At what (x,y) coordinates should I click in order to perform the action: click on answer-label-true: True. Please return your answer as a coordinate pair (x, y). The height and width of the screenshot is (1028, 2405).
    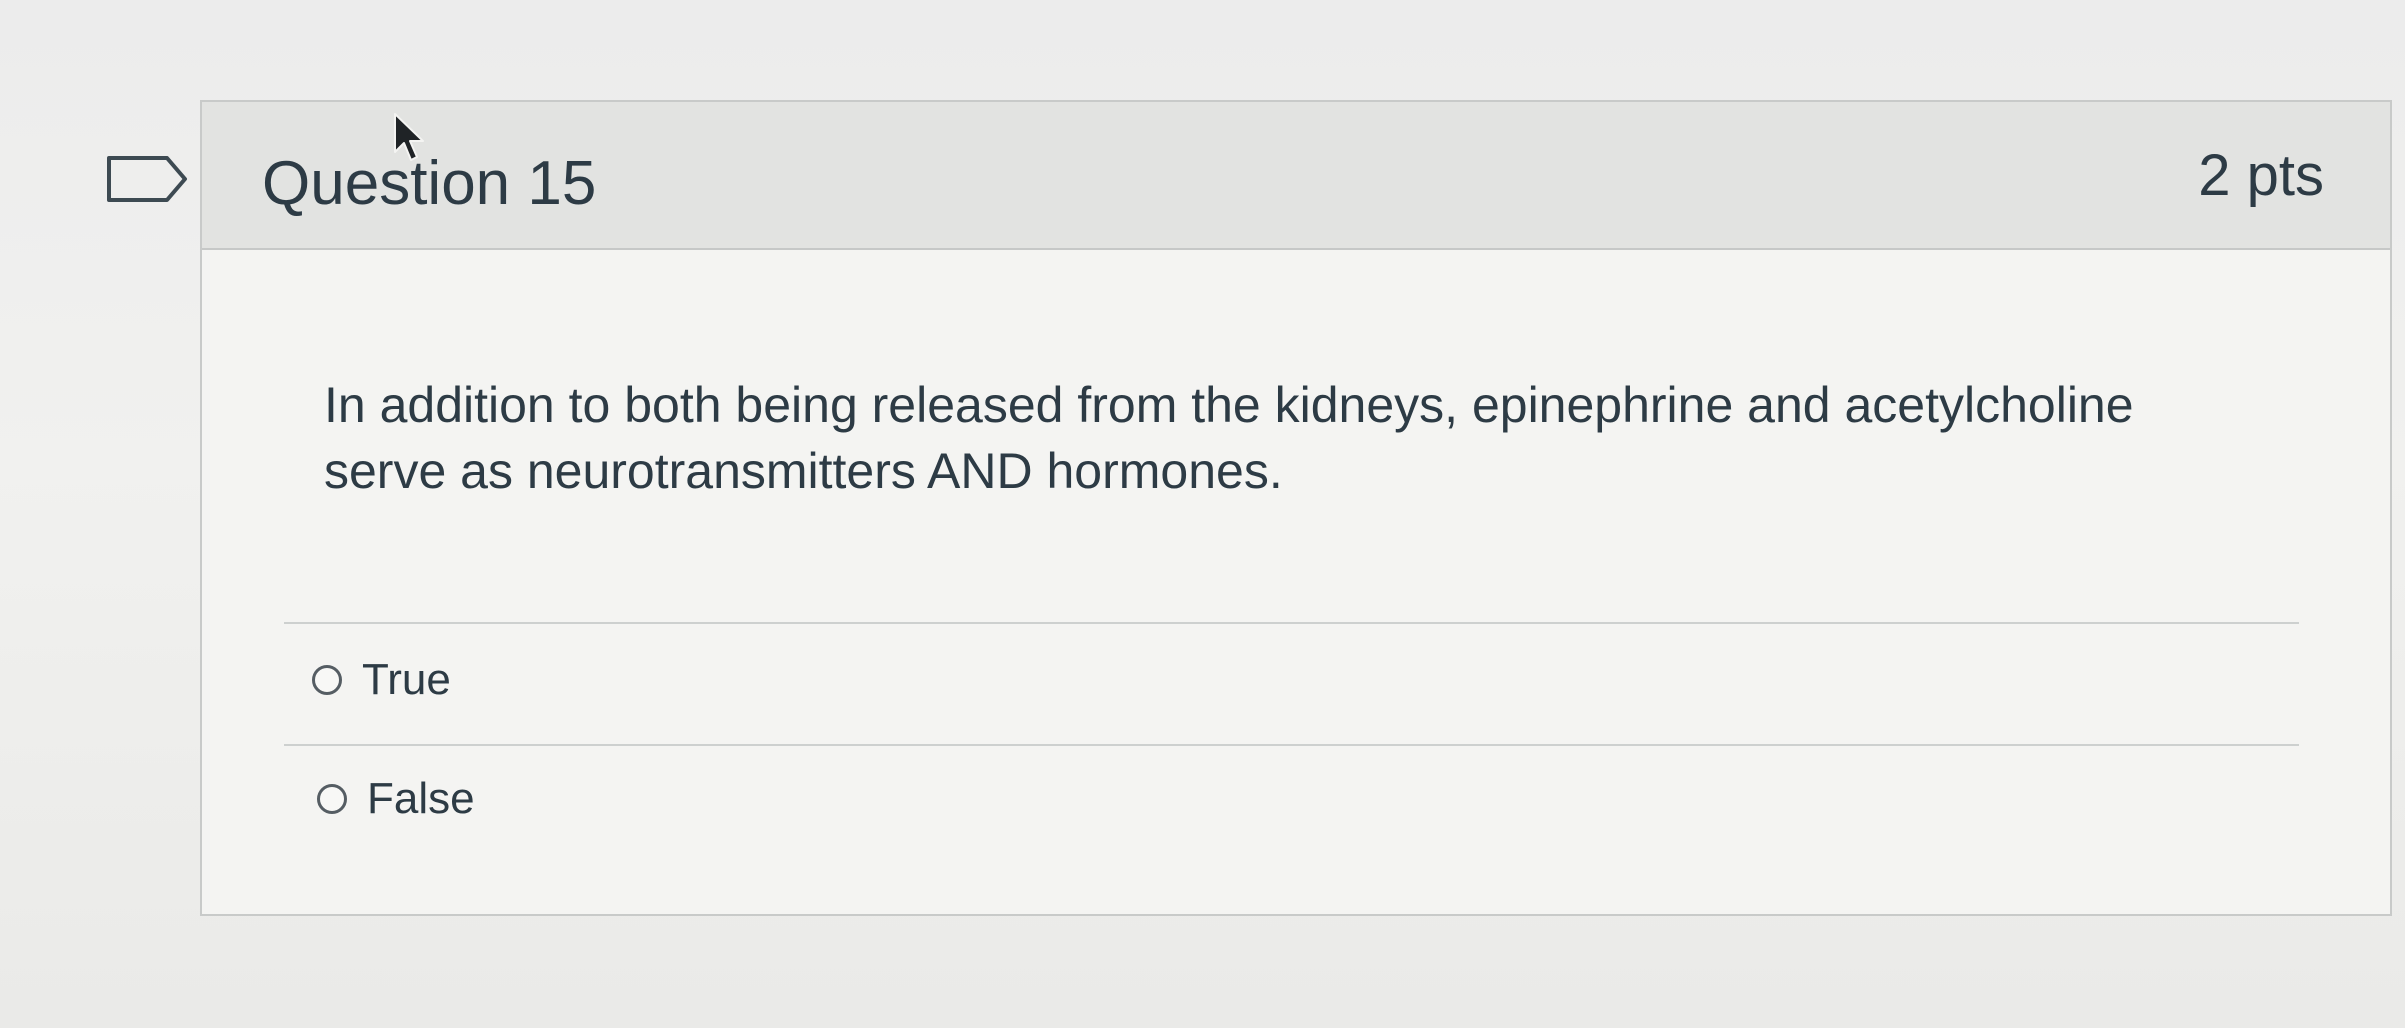
    Looking at the image, I should click on (406, 679).